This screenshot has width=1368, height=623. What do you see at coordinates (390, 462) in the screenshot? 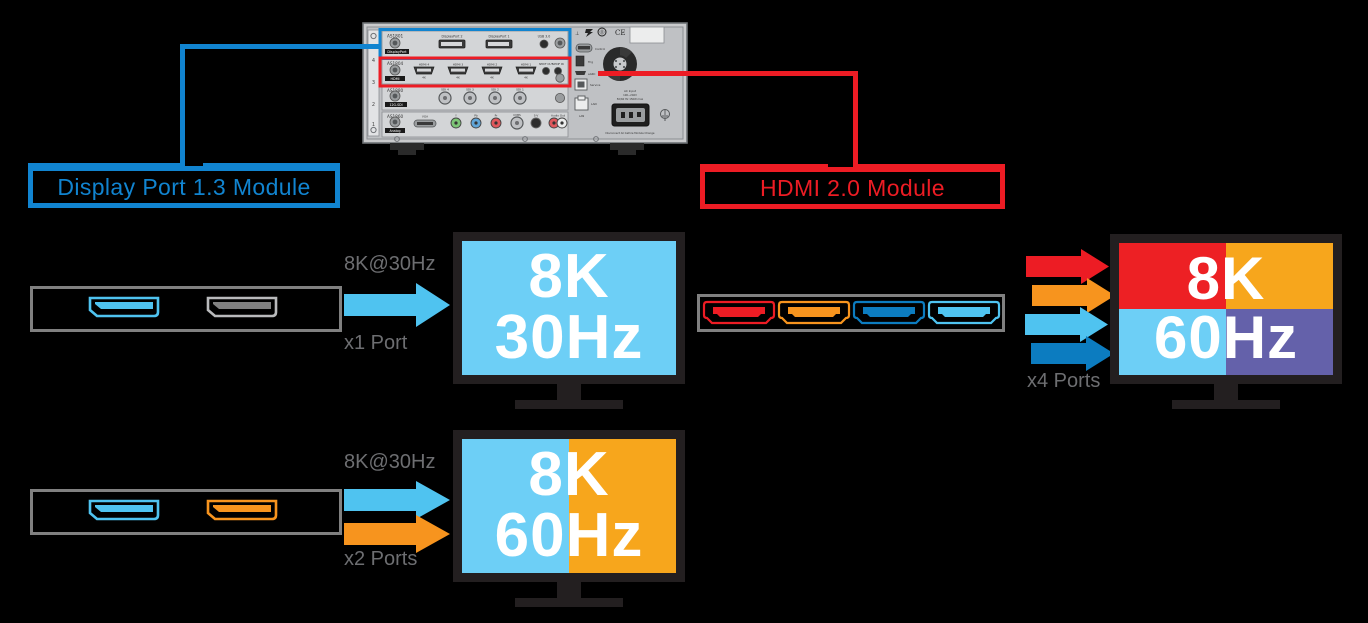
I see `row2-arrow-top-label: 8K@30Hz` at bounding box center [390, 462].